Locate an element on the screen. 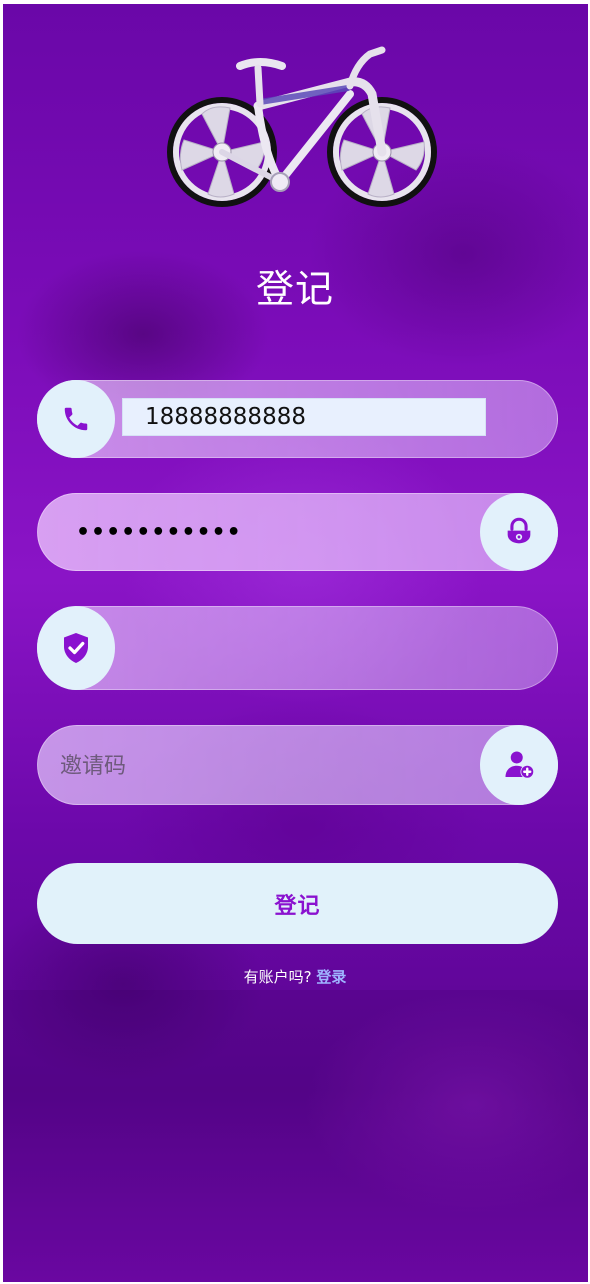  login-link: 登录 is located at coordinates (331, 977).